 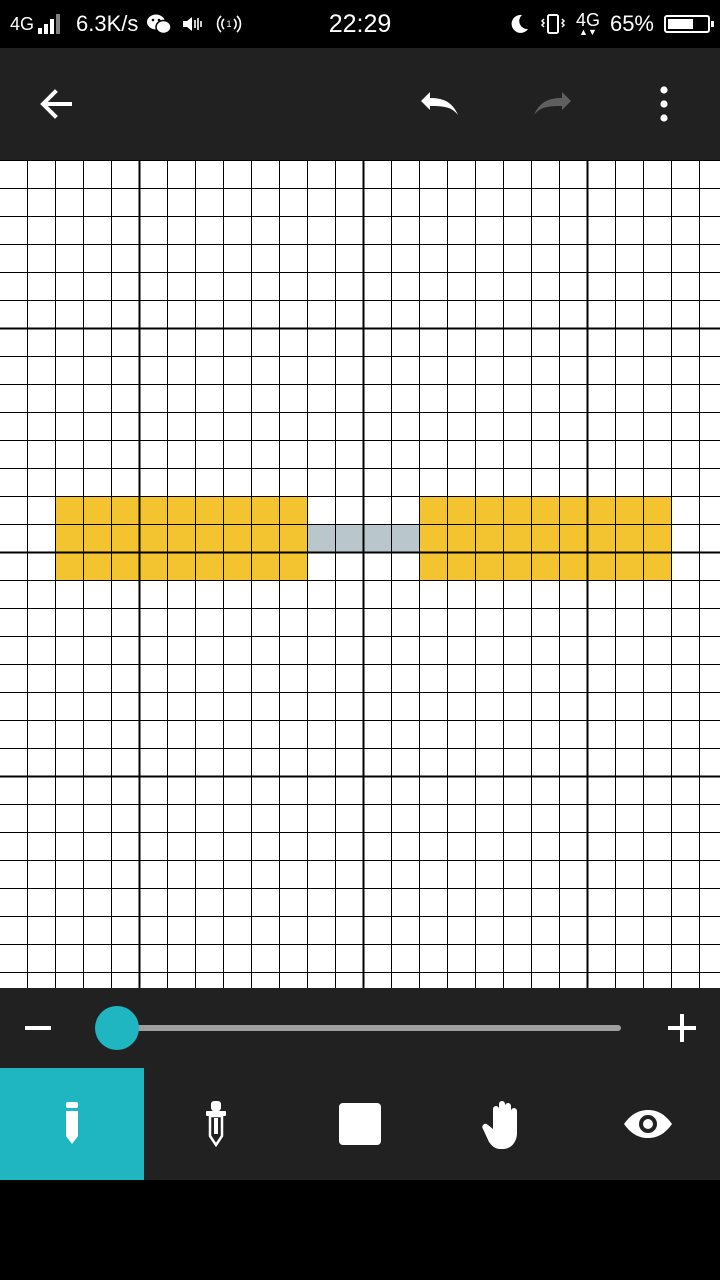 What do you see at coordinates (519, 23) in the screenshot?
I see `moon-icon` at bounding box center [519, 23].